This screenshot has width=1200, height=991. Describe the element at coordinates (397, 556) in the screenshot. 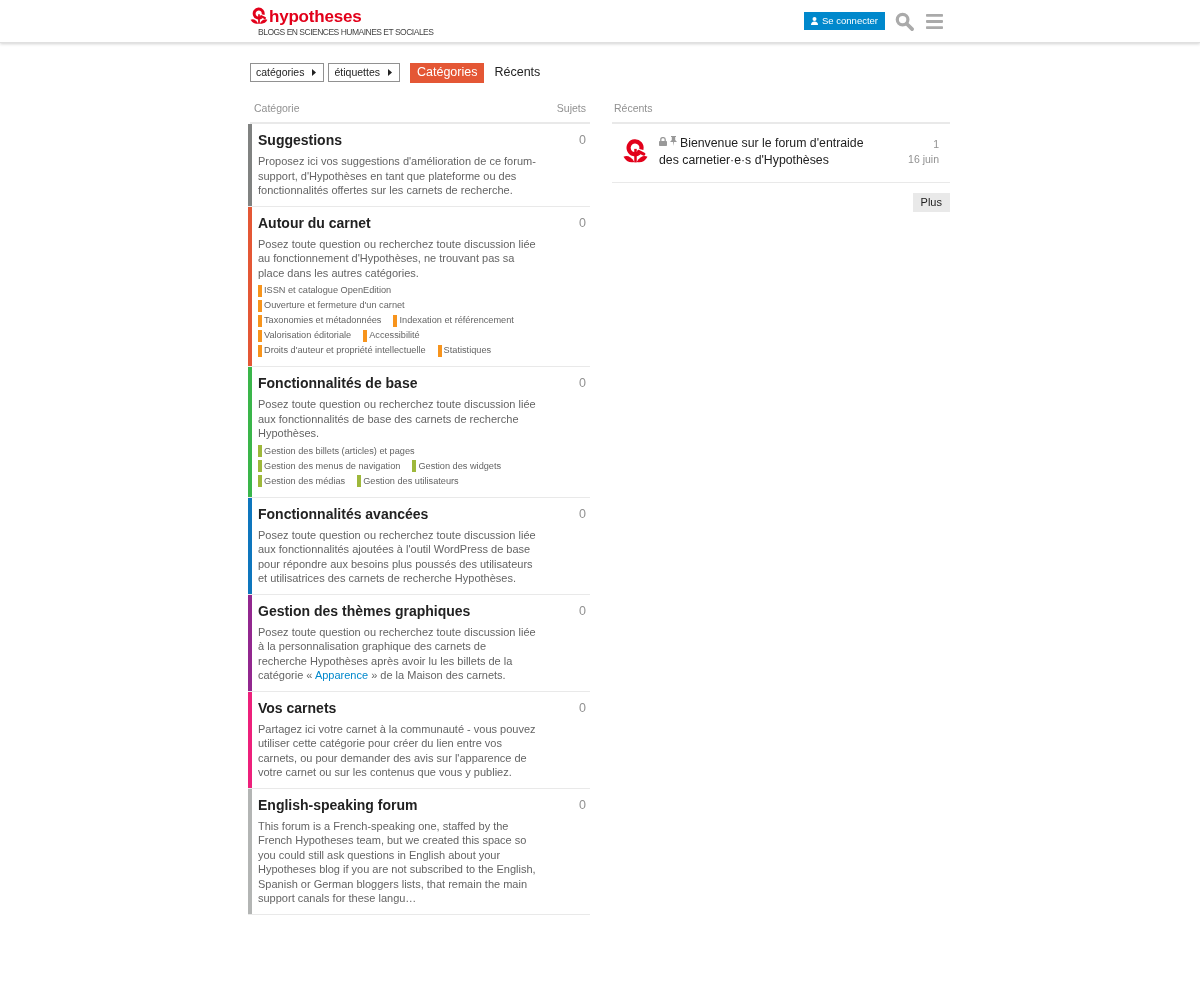

I see `category-description: Posez toute question ou recherchez toute discussion liée aux fonctionnalités ajoutées à l'outil WordPress de base pour répondre aux besoins plus poussés des utilisateurs et utilisatrices des carnets de recherche Hypothèses.` at that location.